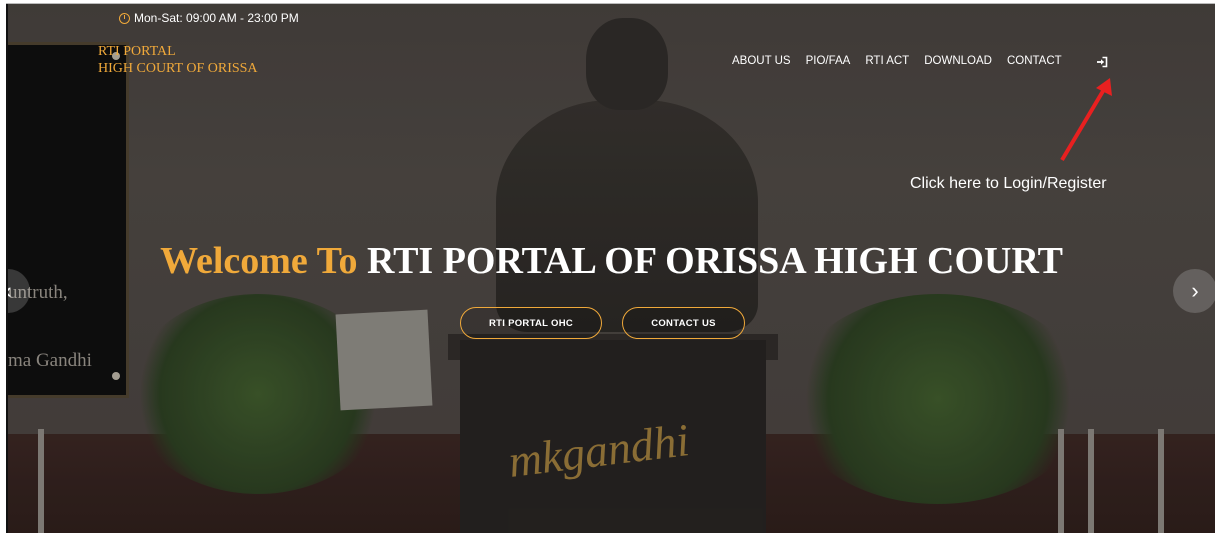 The width and height of the screenshot is (1215, 533). I want to click on red-arrow-icon, so click(1086, 120).